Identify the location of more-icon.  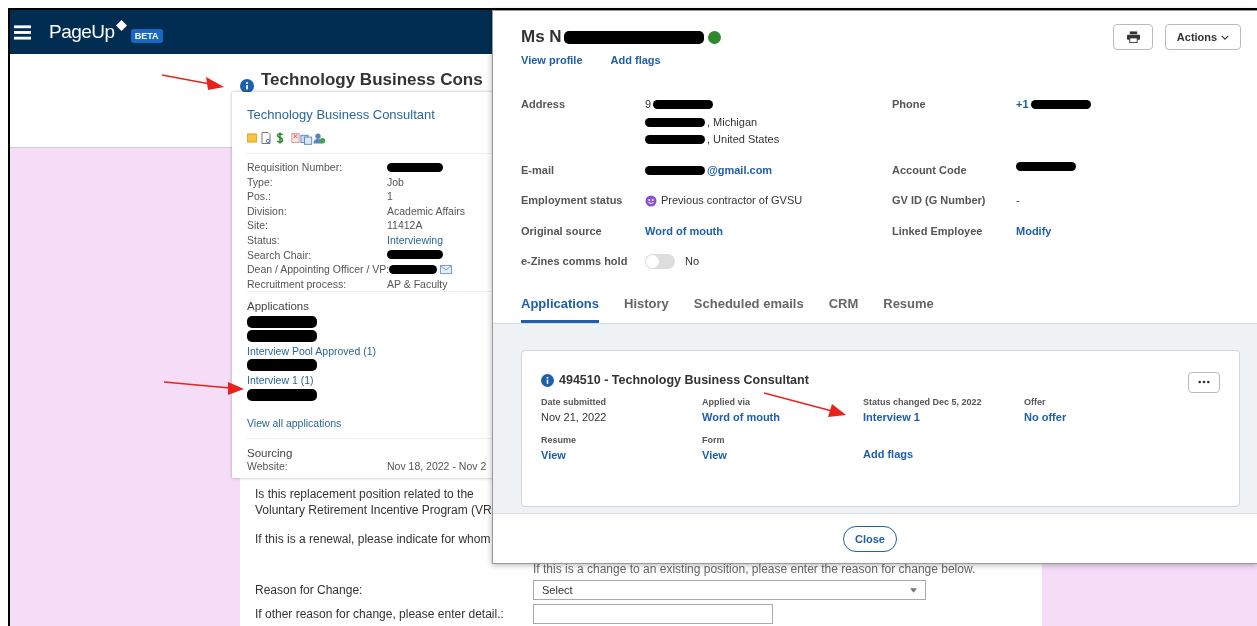
(1204, 382).